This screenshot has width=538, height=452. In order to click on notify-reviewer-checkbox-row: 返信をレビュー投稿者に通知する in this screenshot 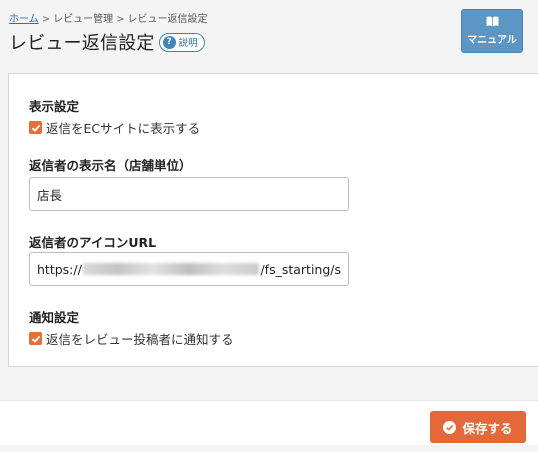, I will do `click(131, 338)`.